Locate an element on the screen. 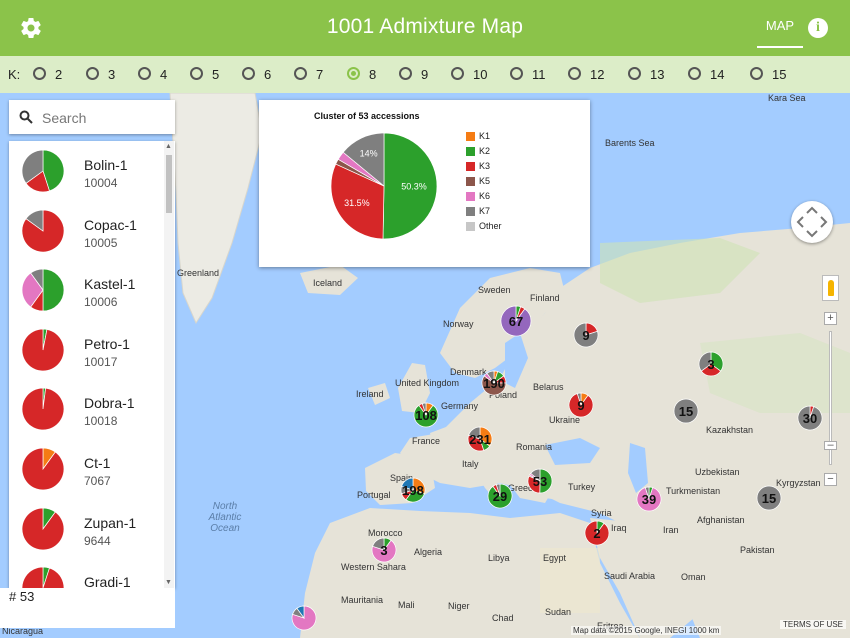 Image resolution: width=850 pixels, height=638 pixels. map-label-egypt: Egypt is located at coordinates (555, 558).